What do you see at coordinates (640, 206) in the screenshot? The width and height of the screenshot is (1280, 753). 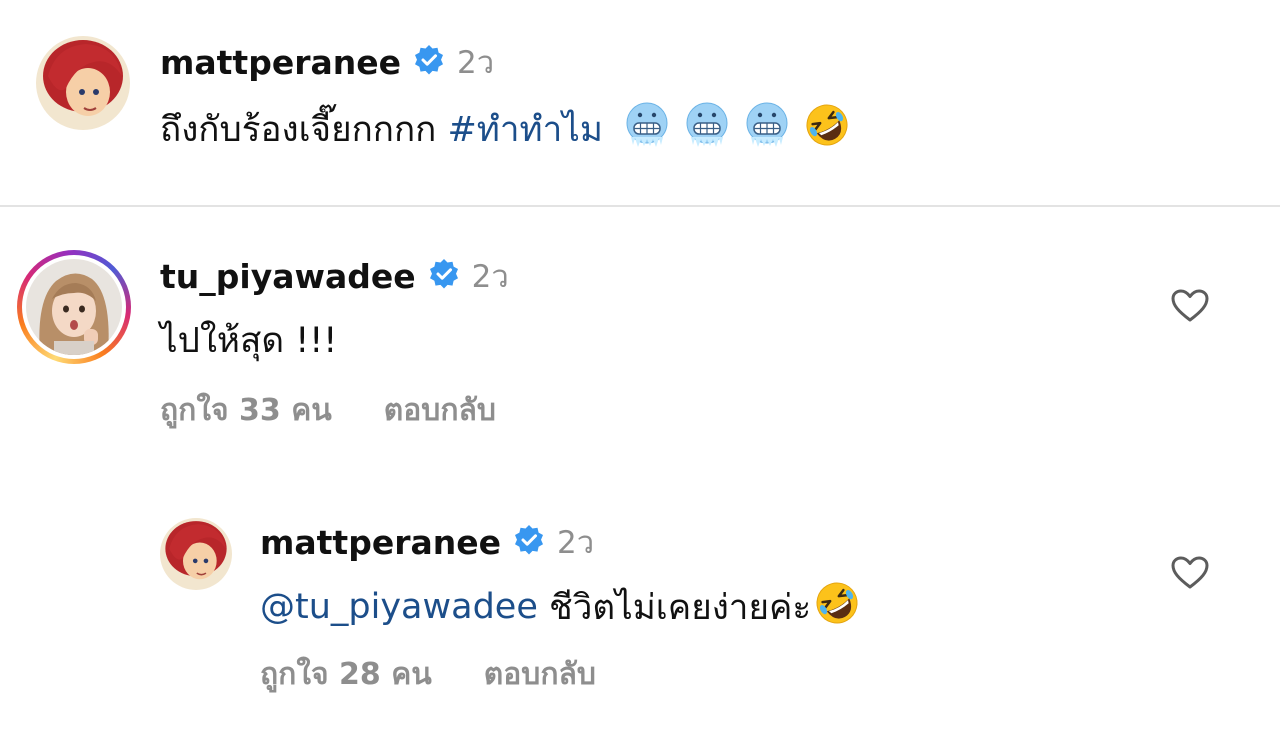 I see `section-divider` at bounding box center [640, 206].